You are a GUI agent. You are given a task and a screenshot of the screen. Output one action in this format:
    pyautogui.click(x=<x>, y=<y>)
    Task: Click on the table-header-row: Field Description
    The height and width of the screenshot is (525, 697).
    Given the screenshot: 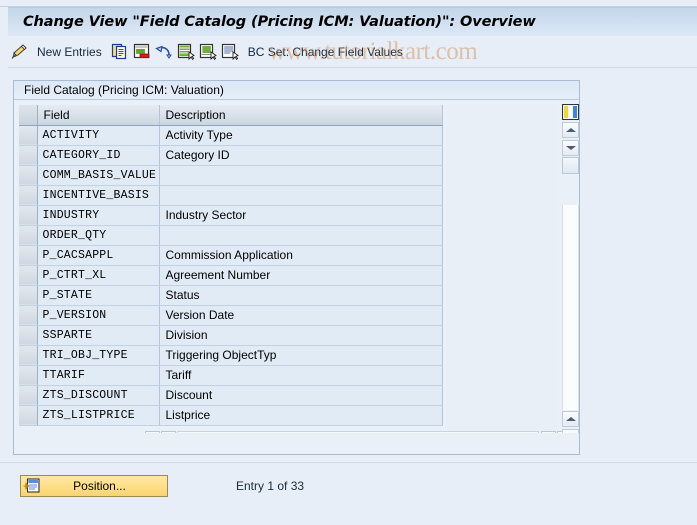 What is the action you would take?
    pyautogui.click(x=231, y=115)
    